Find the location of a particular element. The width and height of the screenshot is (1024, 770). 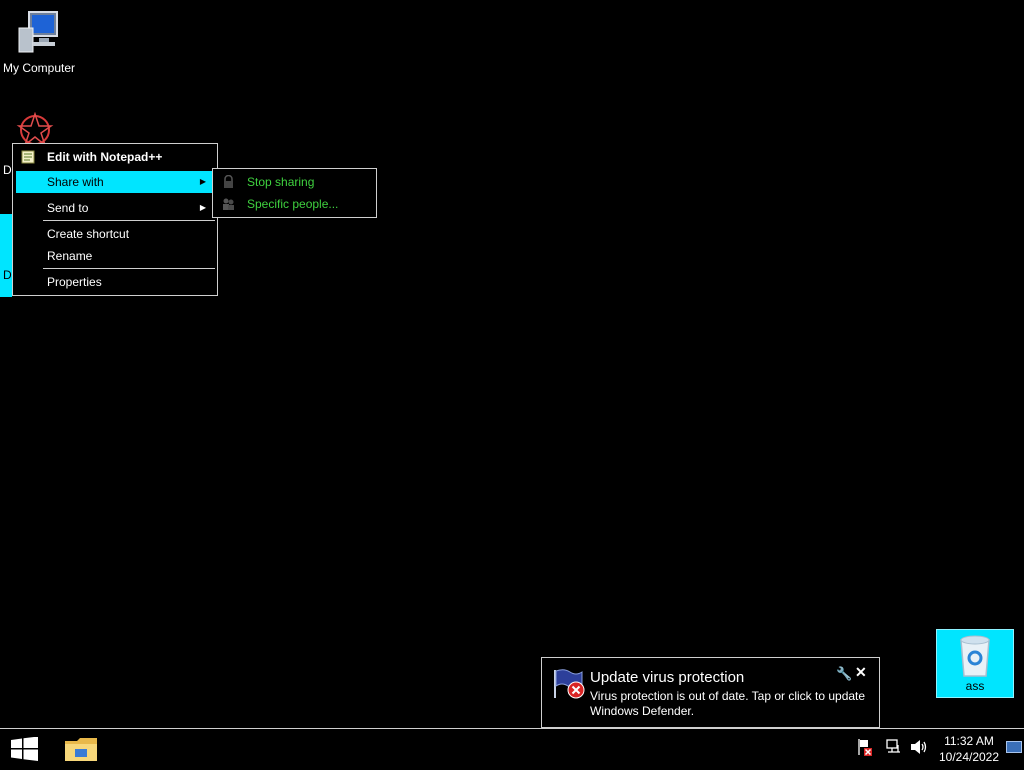

notepad-plus-plus-icon is located at coordinates (28, 157).